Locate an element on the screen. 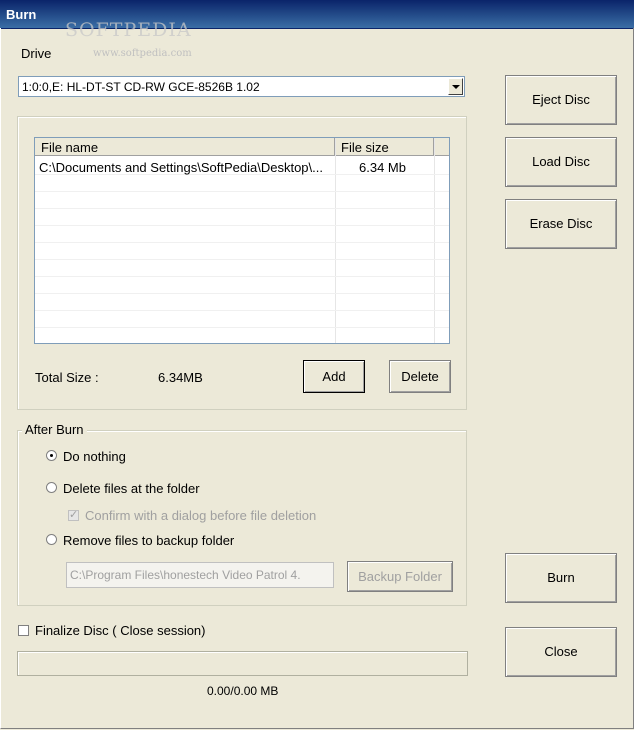 This screenshot has height=730, width=634. add-button: Add is located at coordinates (334, 376).